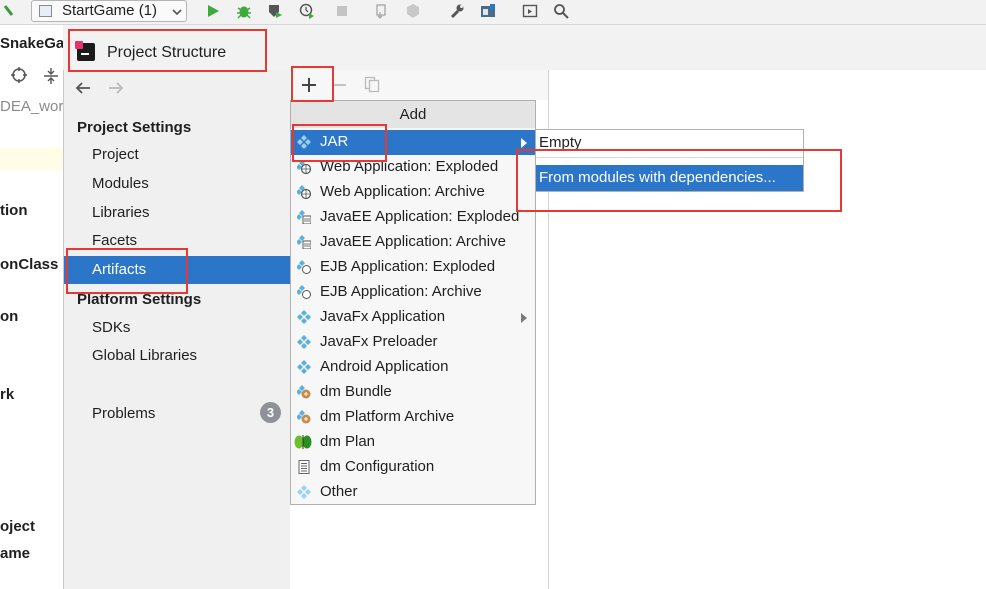 Image resolution: width=986 pixels, height=589 pixels. I want to click on menu-item-ejb-exploded: EJB Application: Exploded, so click(413, 267).